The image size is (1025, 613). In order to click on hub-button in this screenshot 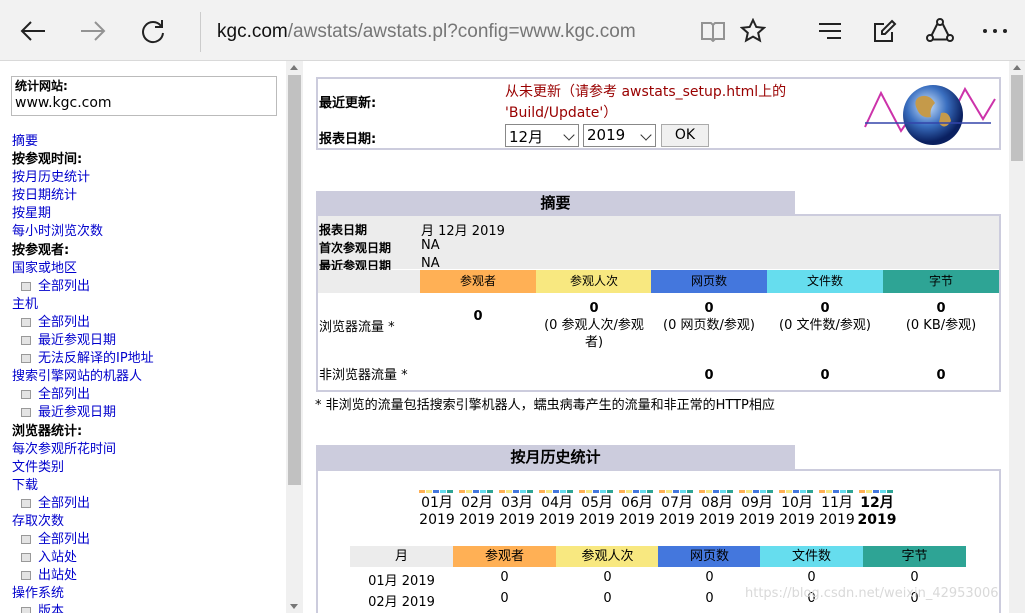, I will do `click(830, 31)`.